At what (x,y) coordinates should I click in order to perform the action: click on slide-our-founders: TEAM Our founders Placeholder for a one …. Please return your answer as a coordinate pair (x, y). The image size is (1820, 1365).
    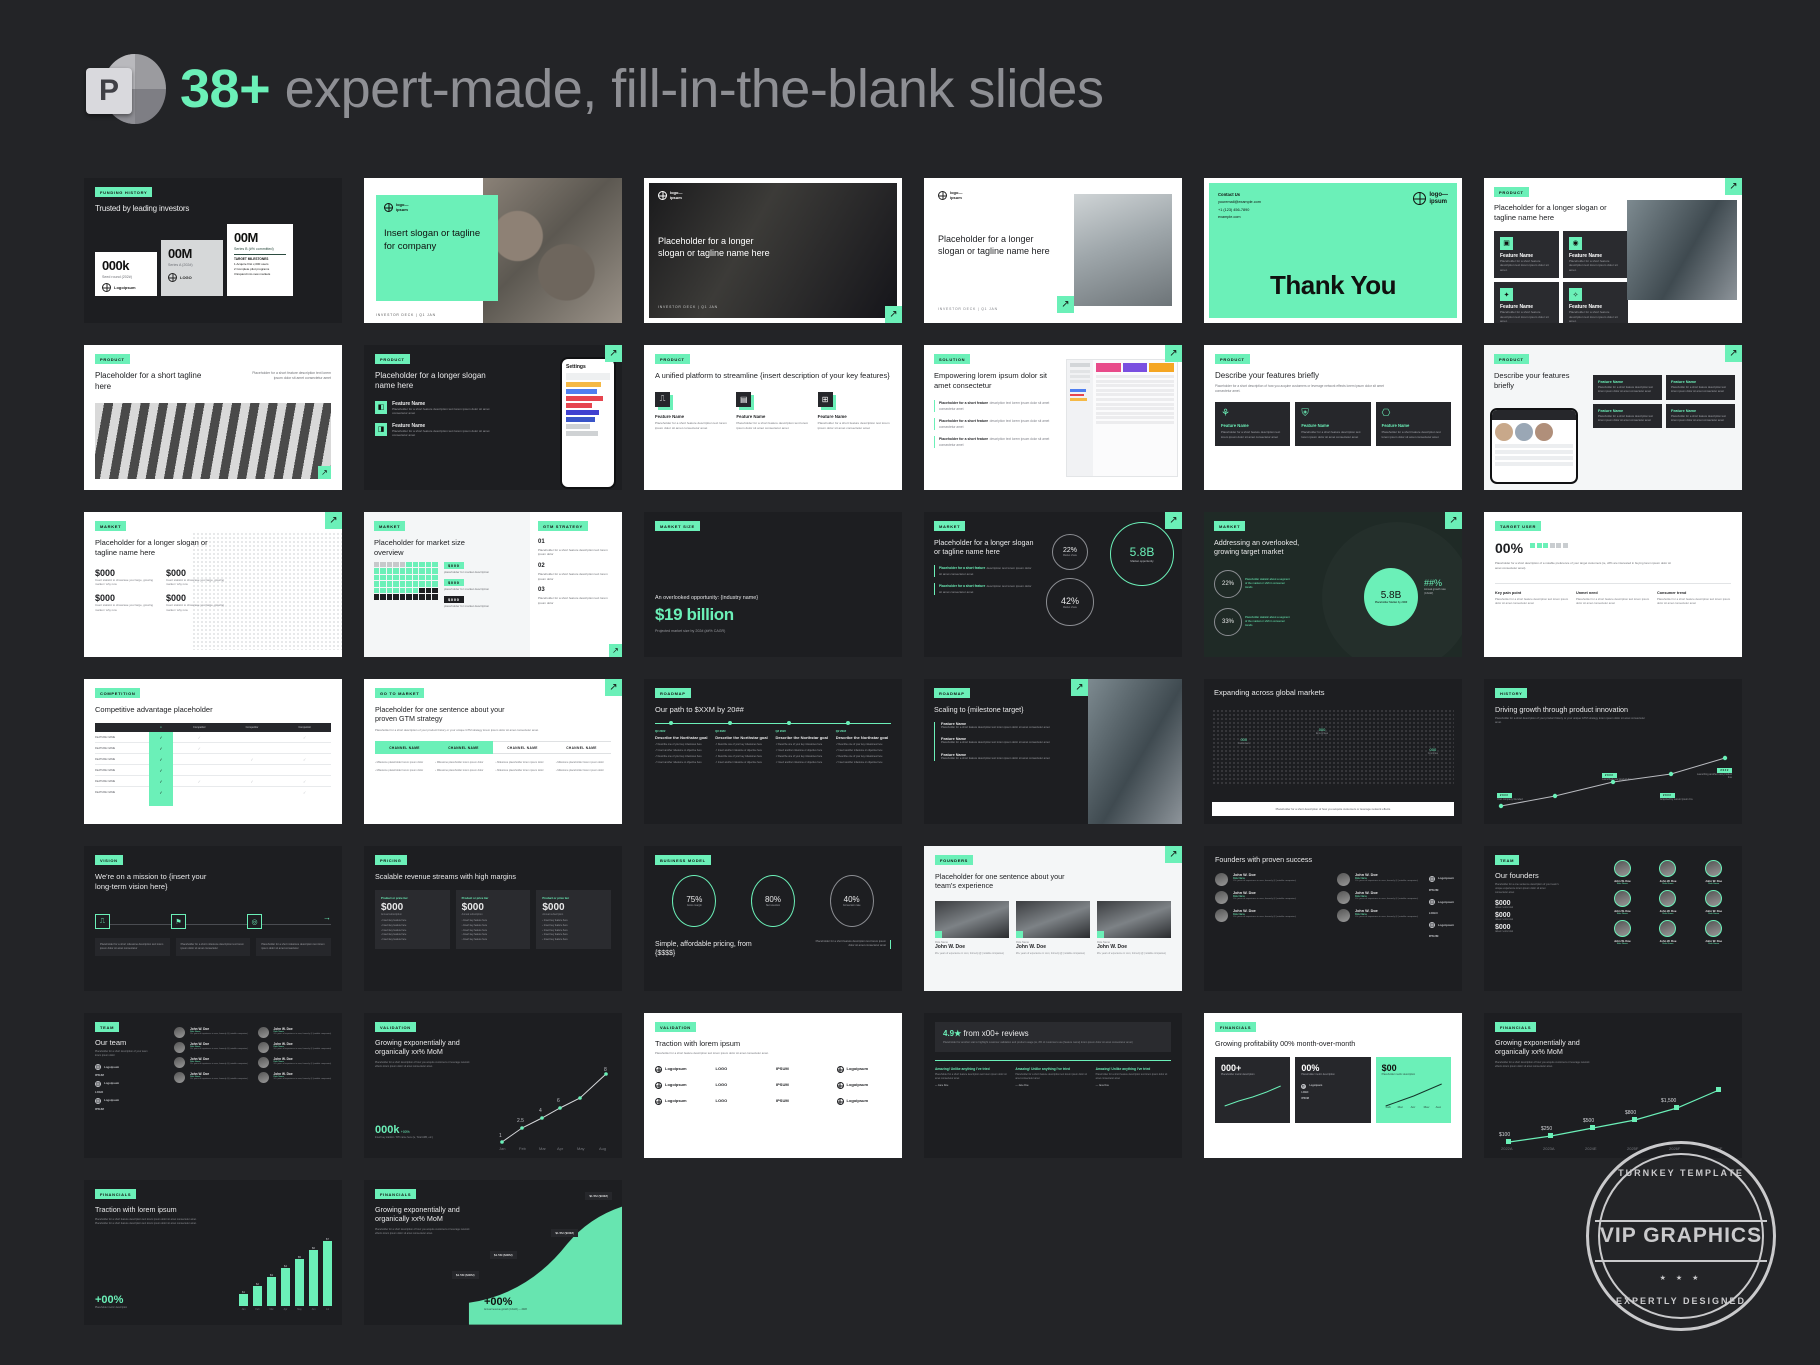
    Looking at the image, I should click on (1613, 918).